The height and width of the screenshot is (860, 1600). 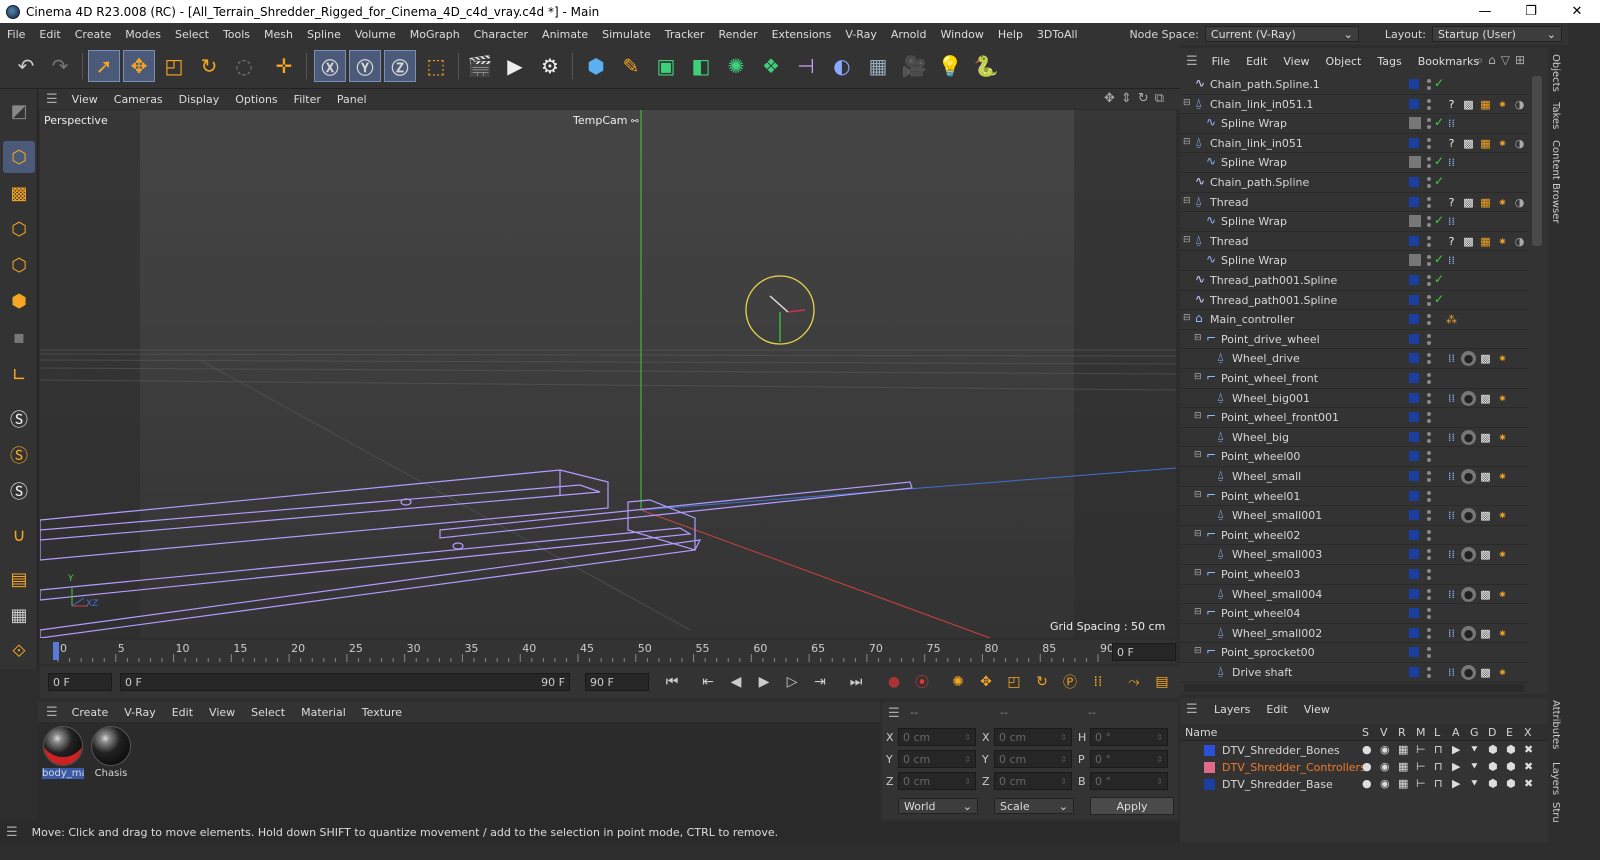 What do you see at coordinates (806, 66) in the screenshot?
I see `bend-deformer-icon: ⊣` at bounding box center [806, 66].